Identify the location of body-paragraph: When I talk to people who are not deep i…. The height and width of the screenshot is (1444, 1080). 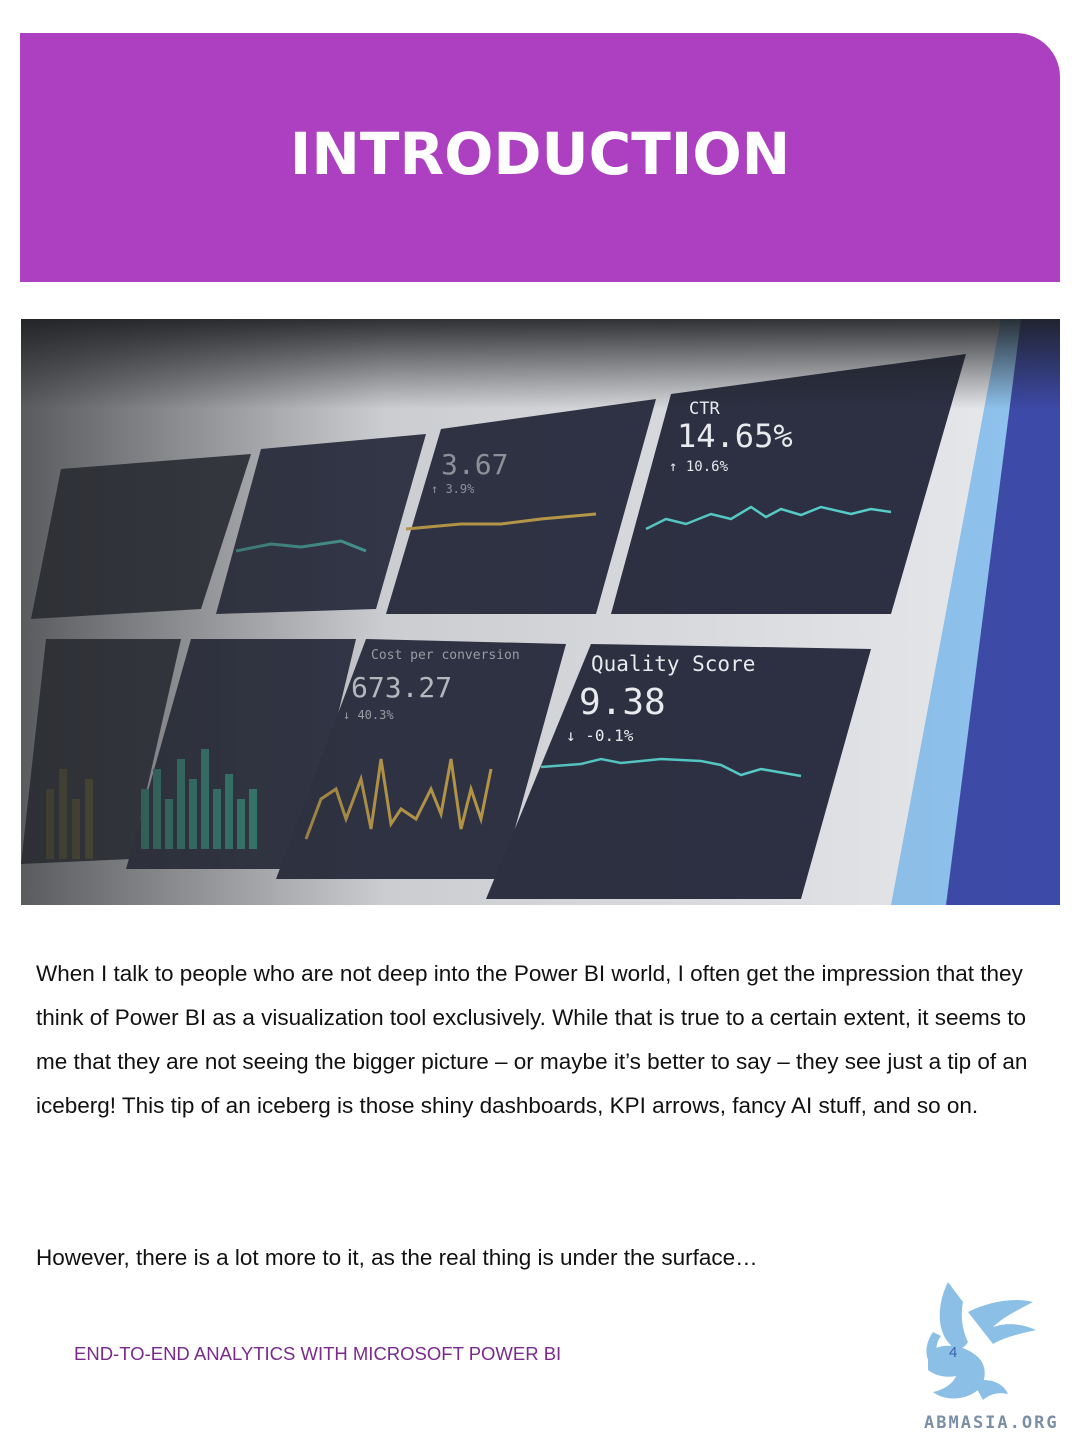
(532, 1039).